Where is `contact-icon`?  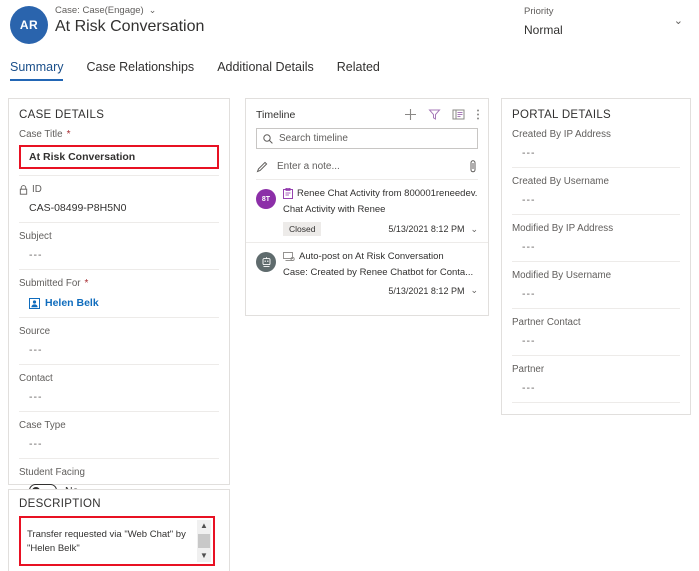 contact-icon is located at coordinates (34, 303).